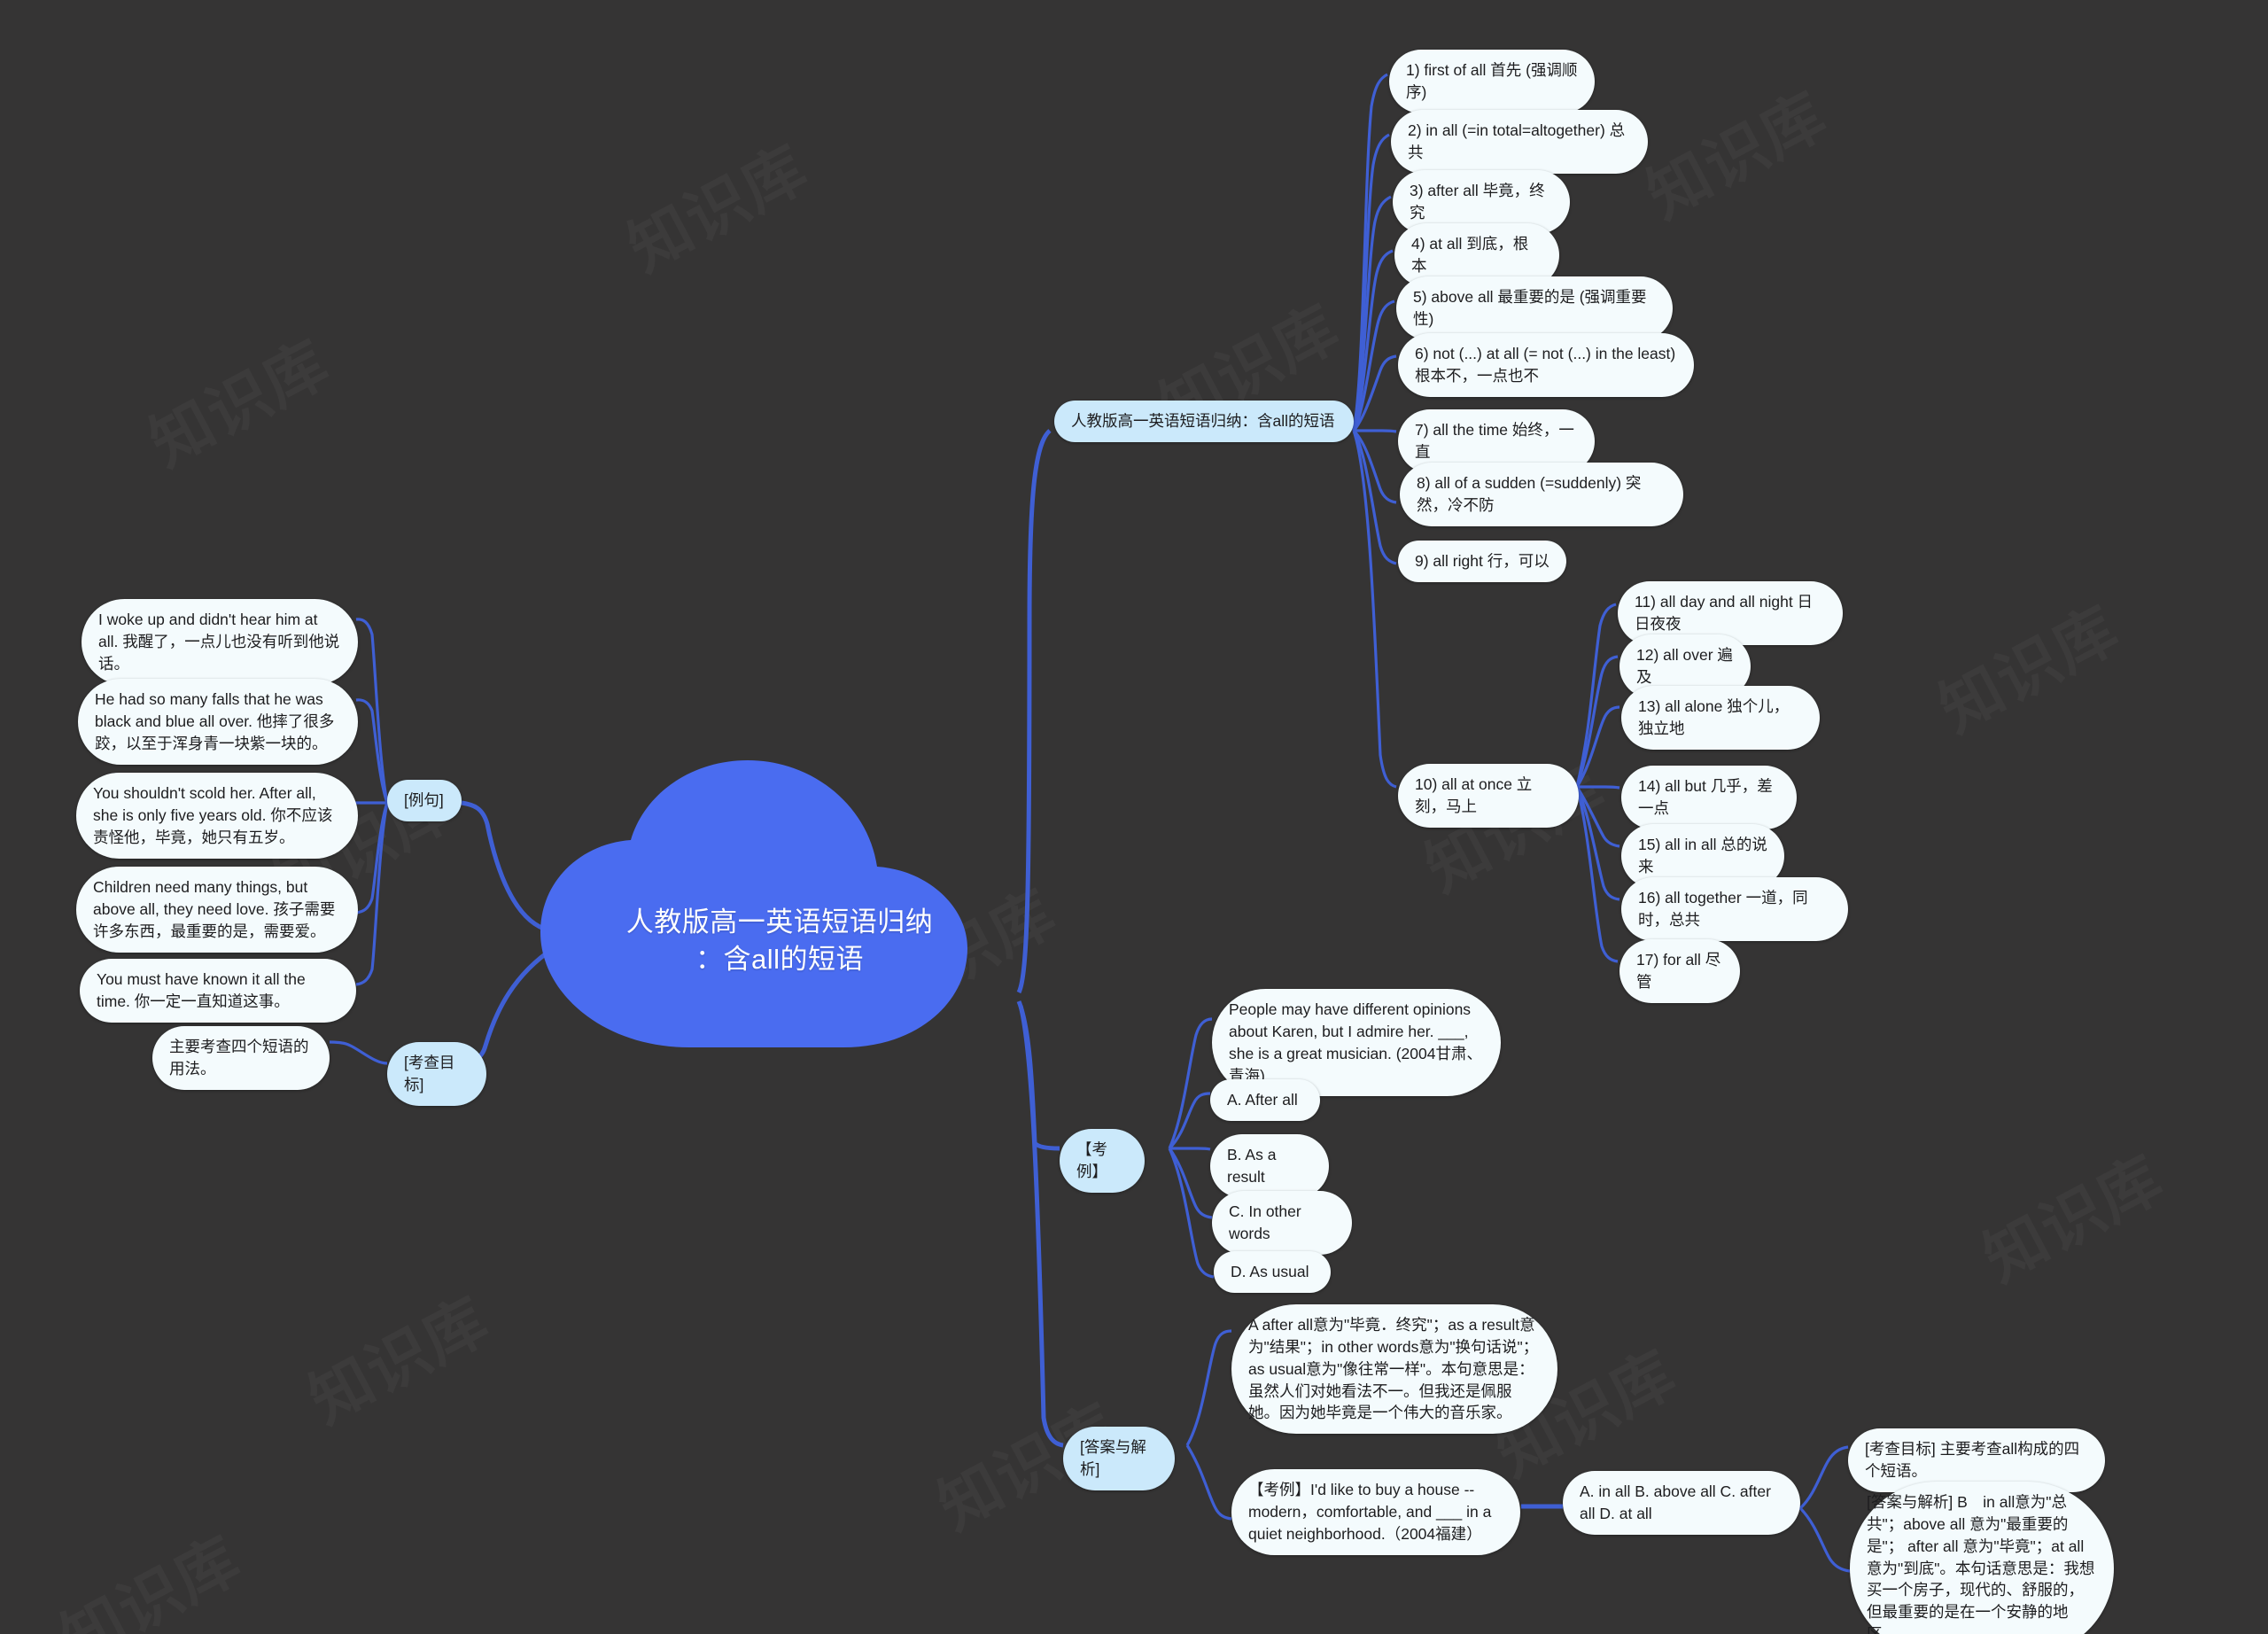 The height and width of the screenshot is (1634, 2268). What do you see at coordinates (780, 940) in the screenshot?
I see `central-topic-label: 人教版高一英语短语归纳 ：含all的短语` at bounding box center [780, 940].